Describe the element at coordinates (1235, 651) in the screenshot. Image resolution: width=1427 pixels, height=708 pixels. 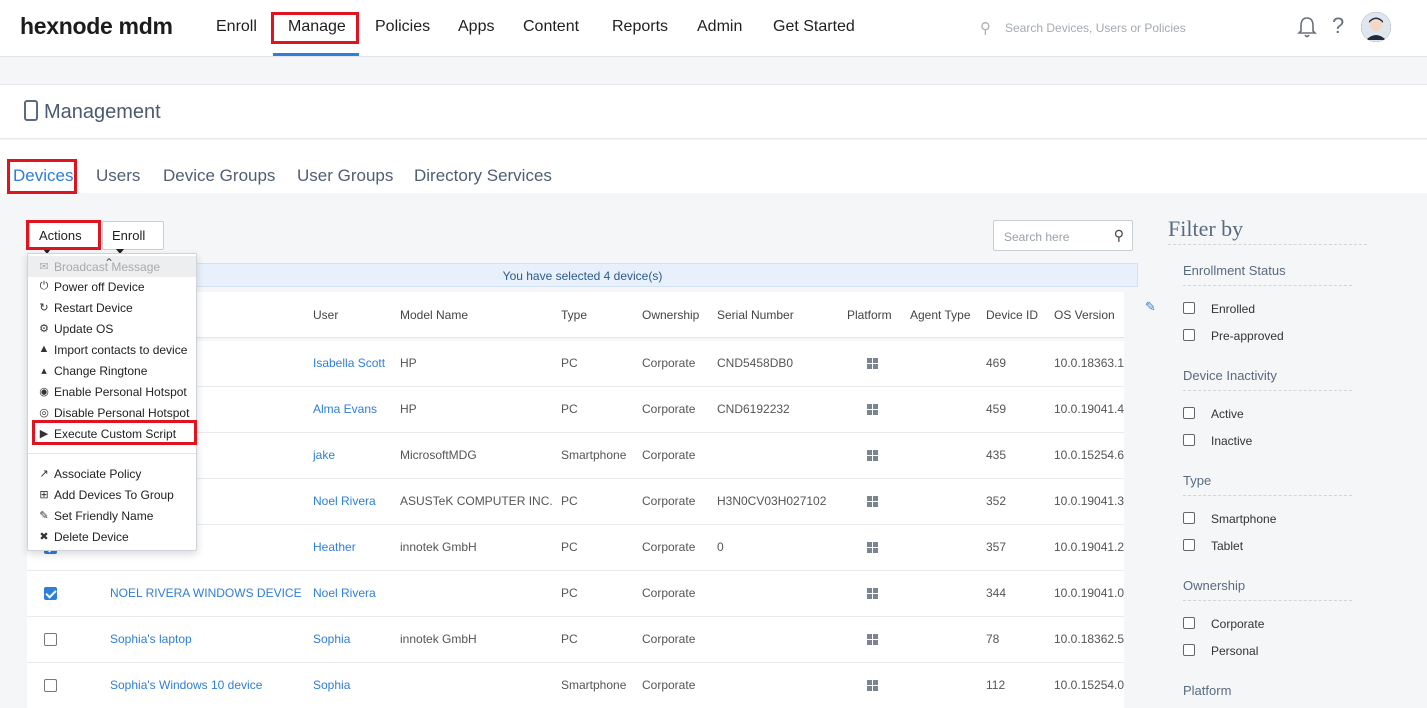
I see `filter-option-label: Personal` at that location.